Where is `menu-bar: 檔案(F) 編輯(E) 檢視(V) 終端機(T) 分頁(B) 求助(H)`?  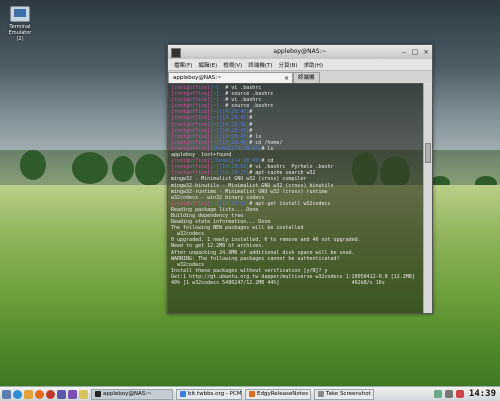
menu-bar: 檔案(F) 編輯(E) 檢視(V) 終端機(T) 分頁(B) 求助(H) is located at coordinates (300, 65).